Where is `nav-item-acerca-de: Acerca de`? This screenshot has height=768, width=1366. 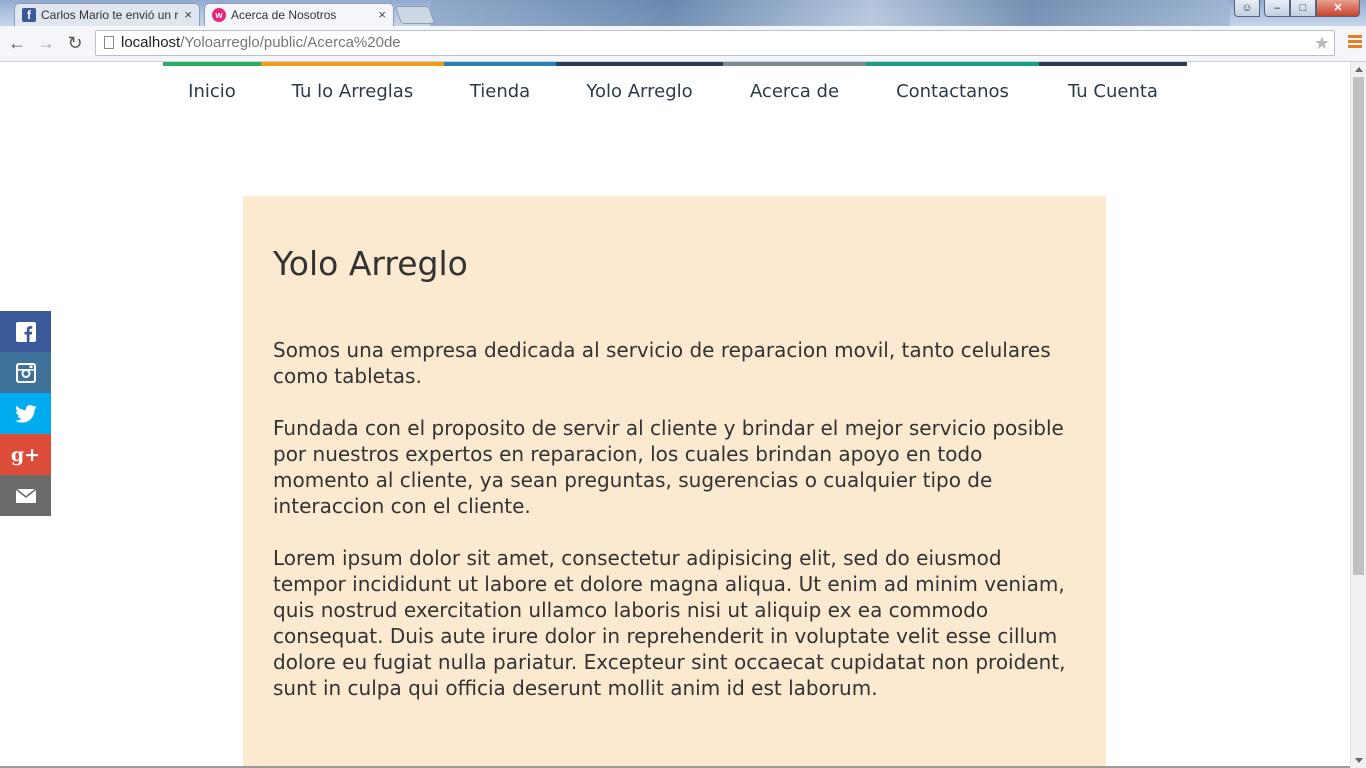 nav-item-acerca-de: Acerca de is located at coordinates (794, 92).